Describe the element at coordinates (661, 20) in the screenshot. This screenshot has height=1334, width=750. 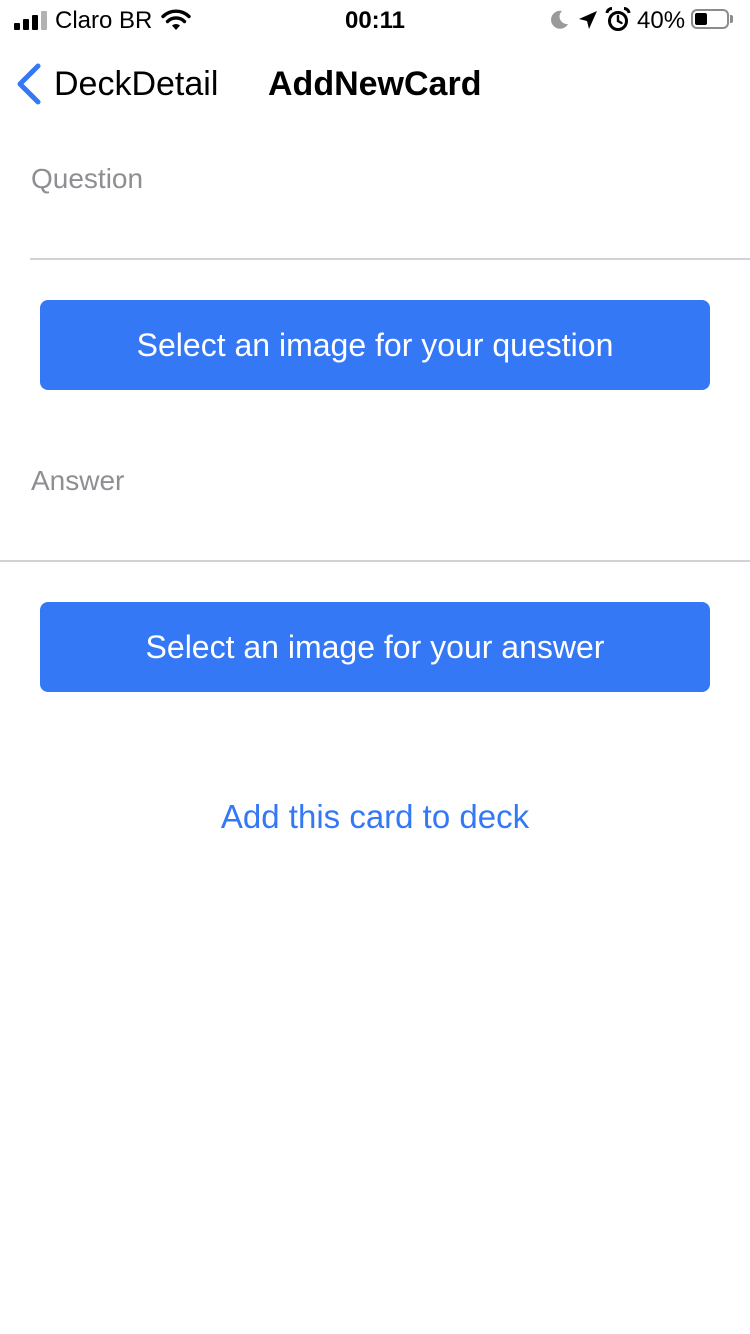
I see `battery-percent: 40%` at that location.